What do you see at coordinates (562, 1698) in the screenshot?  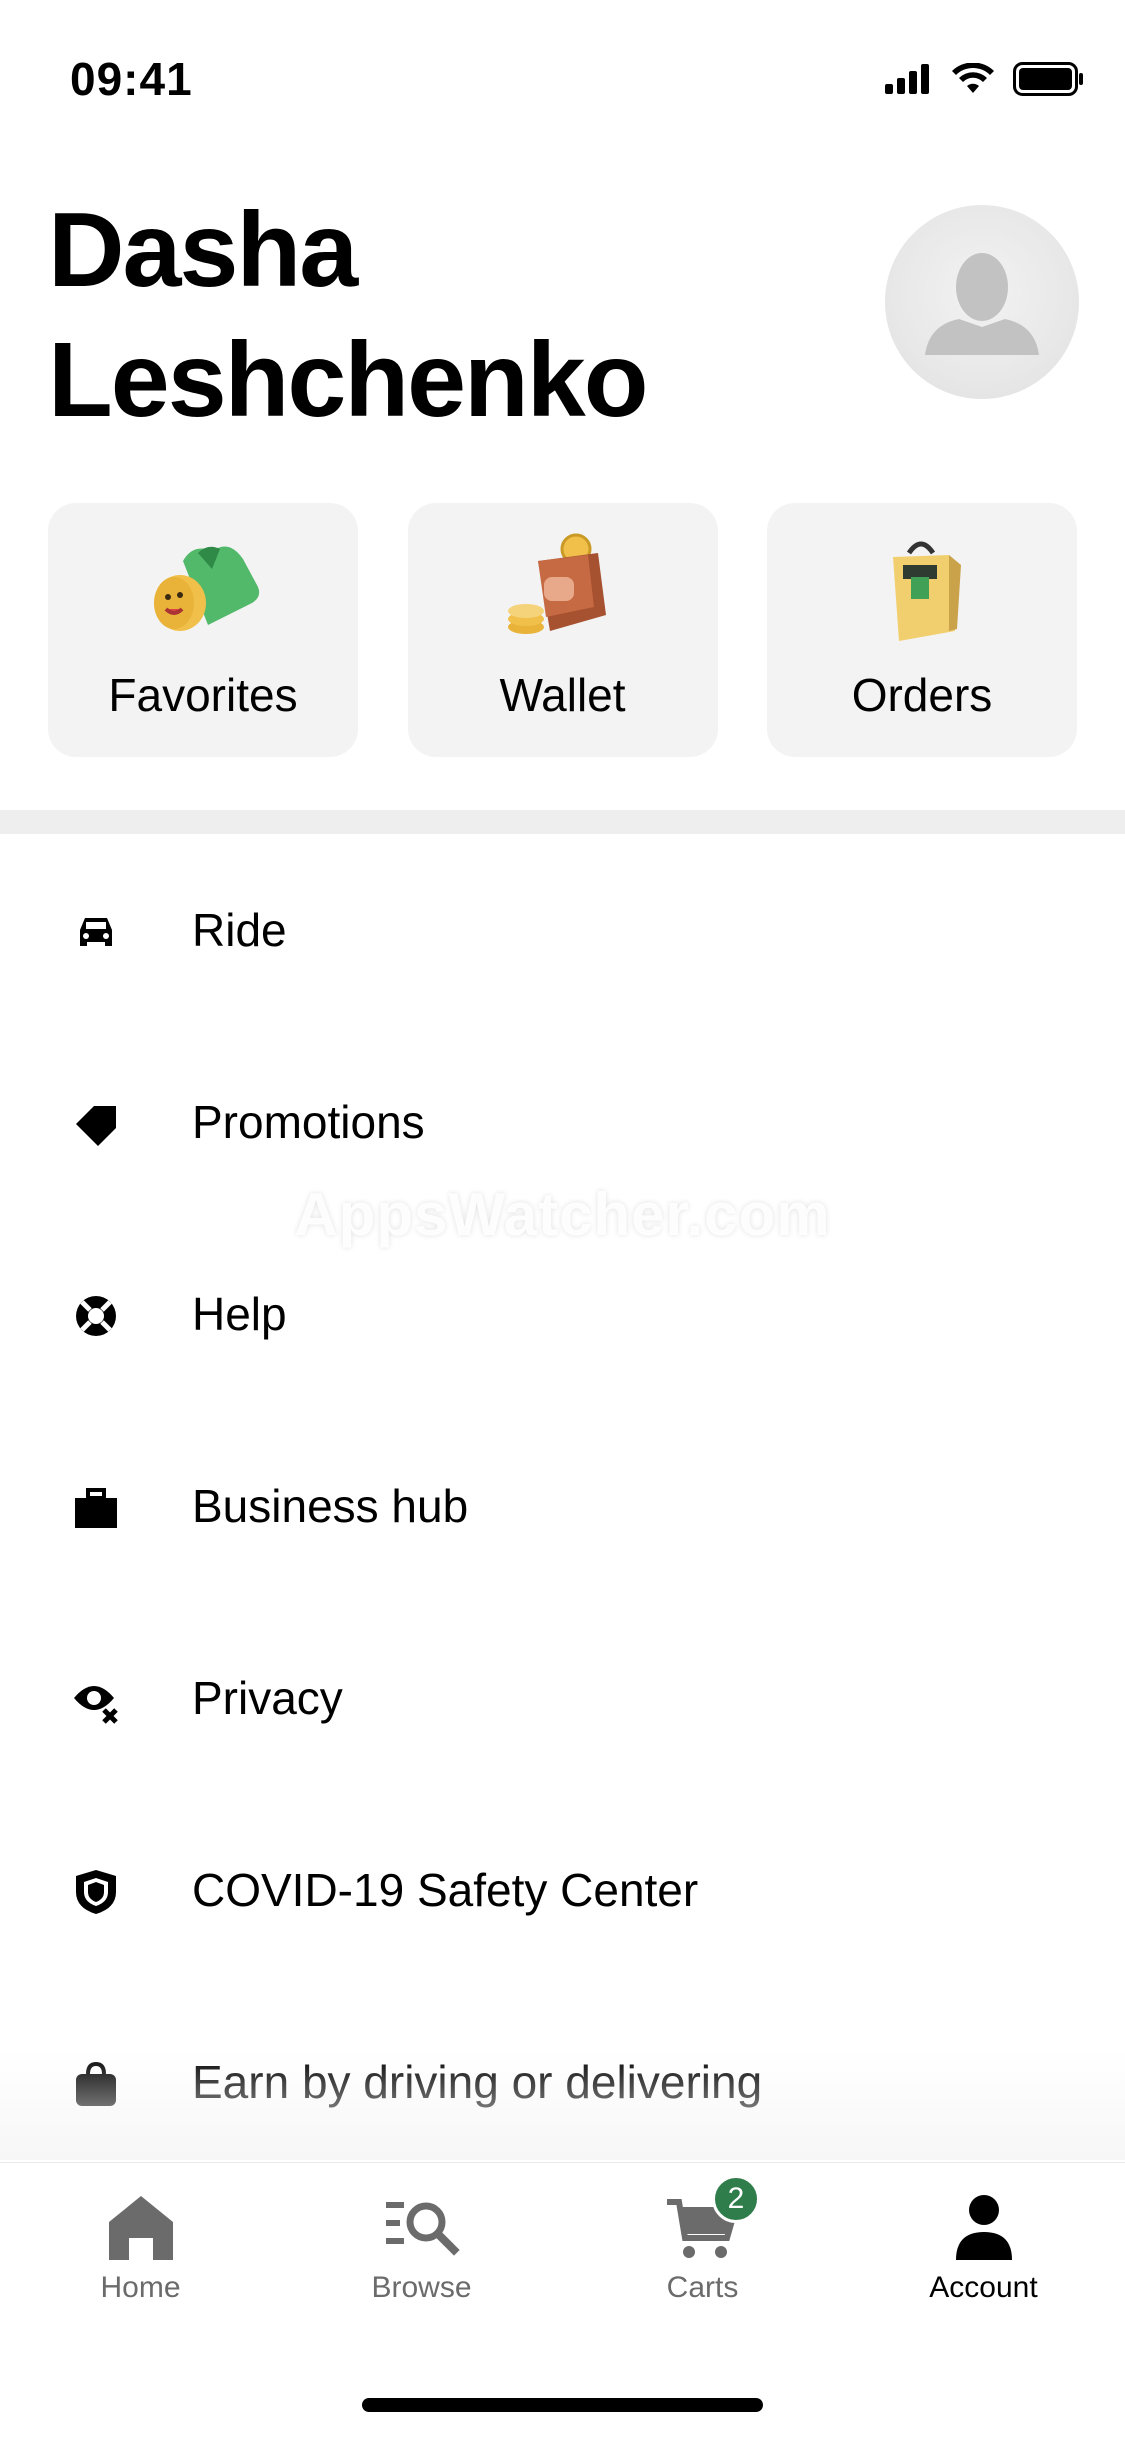 I see `menu-item-privacy: Privacy` at bounding box center [562, 1698].